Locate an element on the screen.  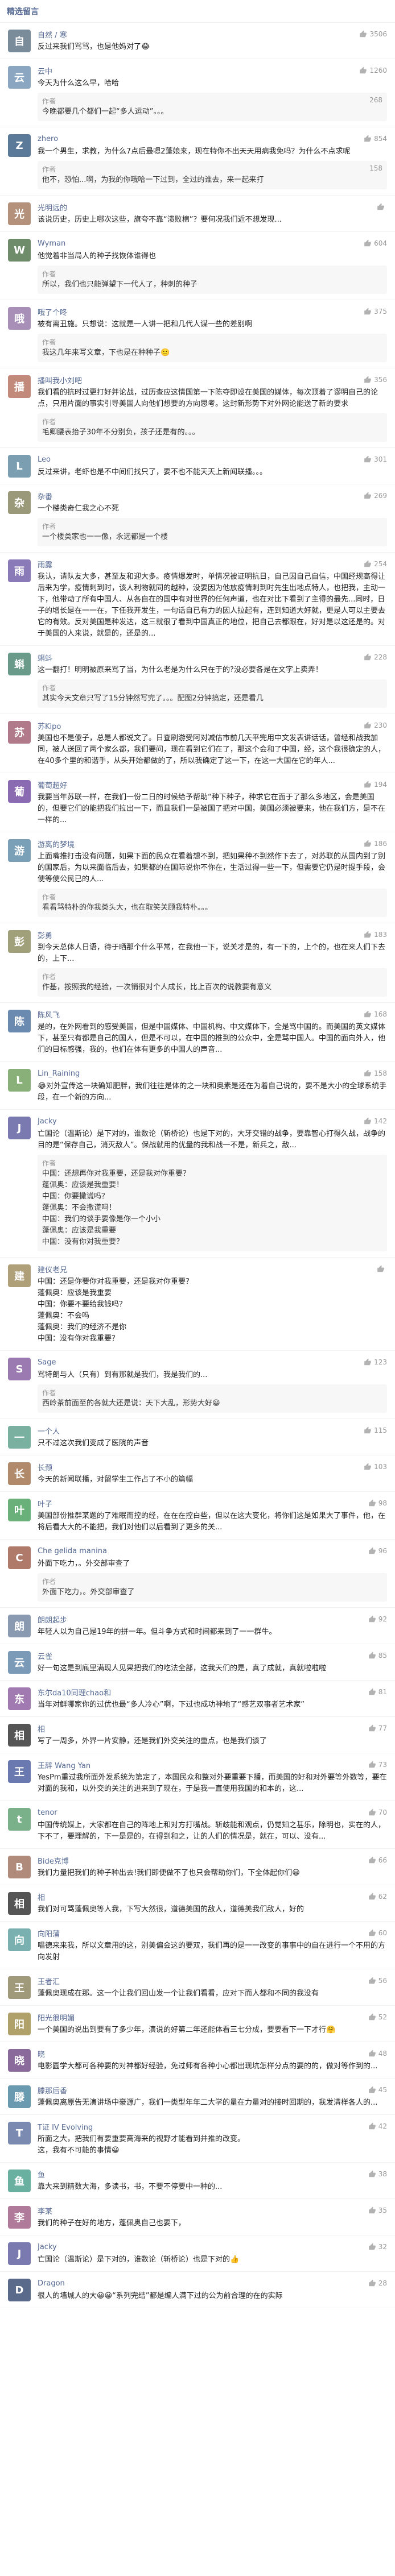
like-button: 142 is located at coordinates (375, 1121).